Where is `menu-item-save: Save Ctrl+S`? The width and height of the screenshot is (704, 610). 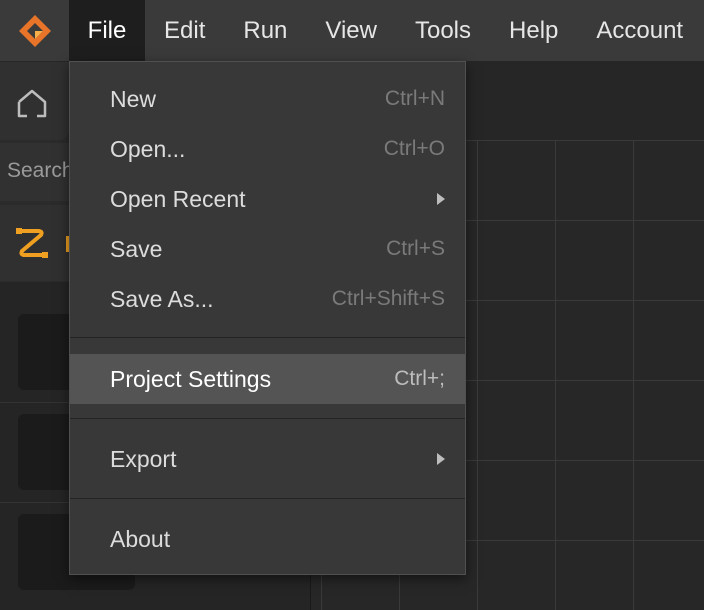
menu-item-save: Save Ctrl+S is located at coordinates (267, 249).